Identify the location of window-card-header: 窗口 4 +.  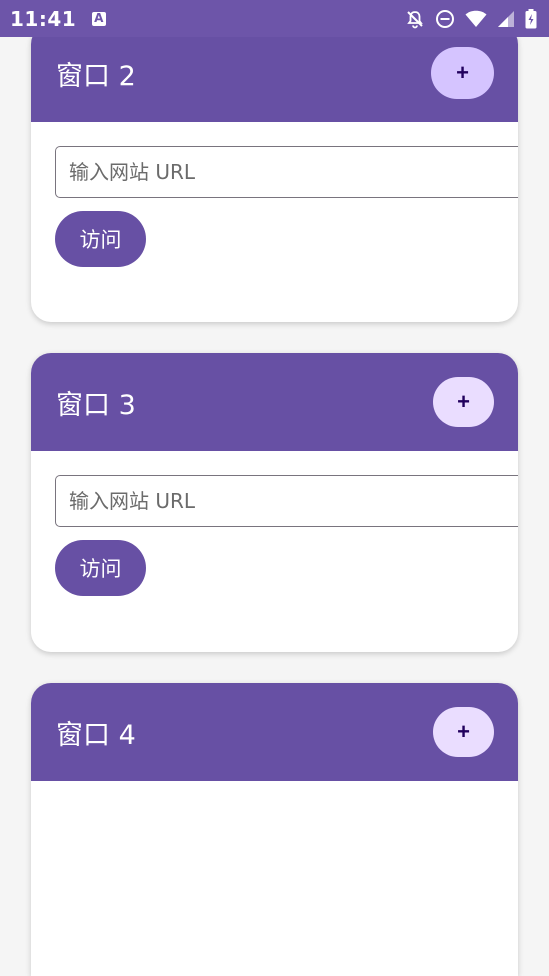
(274, 732).